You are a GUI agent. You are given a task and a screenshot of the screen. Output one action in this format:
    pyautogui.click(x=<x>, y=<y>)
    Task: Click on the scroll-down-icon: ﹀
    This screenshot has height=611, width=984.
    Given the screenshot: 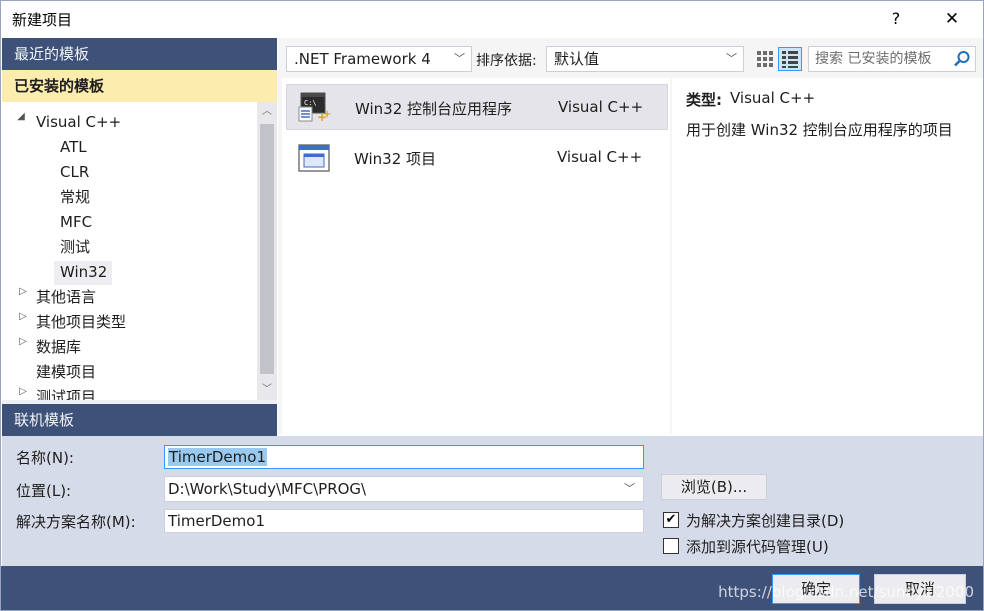 What is the action you would take?
    pyautogui.click(x=267, y=390)
    